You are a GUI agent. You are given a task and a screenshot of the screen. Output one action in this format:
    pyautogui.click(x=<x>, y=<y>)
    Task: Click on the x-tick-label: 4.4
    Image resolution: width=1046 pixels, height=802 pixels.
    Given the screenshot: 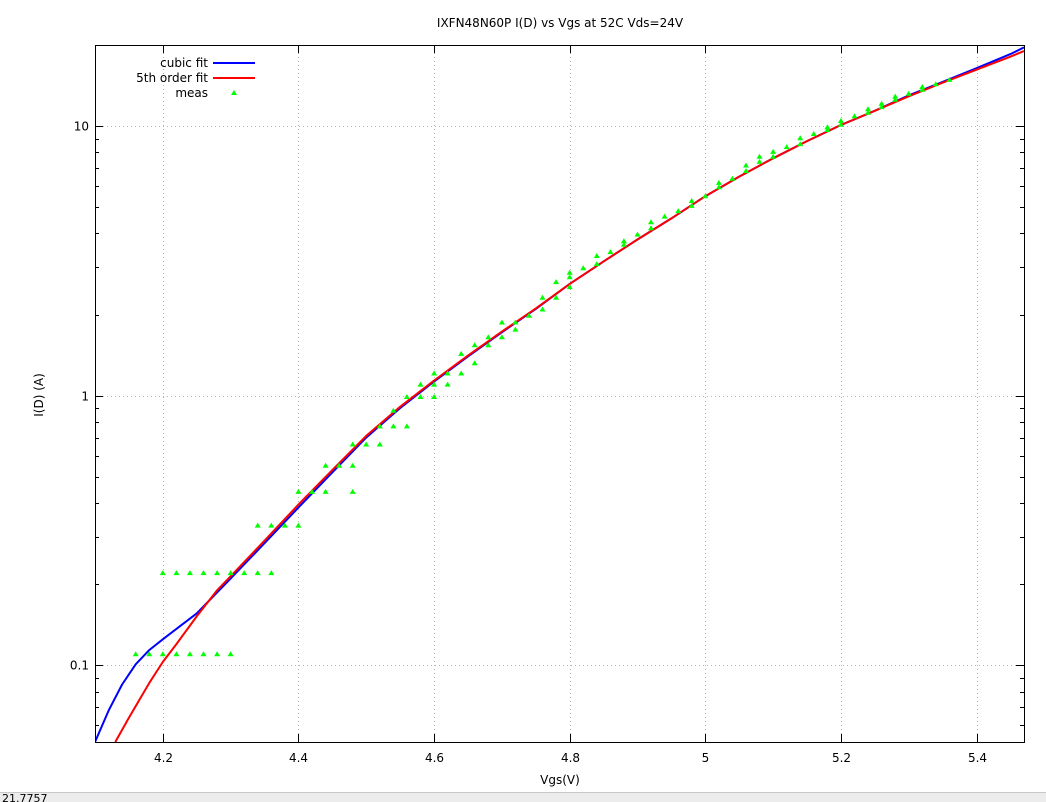 What is the action you would take?
    pyautogui.click(x=298, y=758)
    